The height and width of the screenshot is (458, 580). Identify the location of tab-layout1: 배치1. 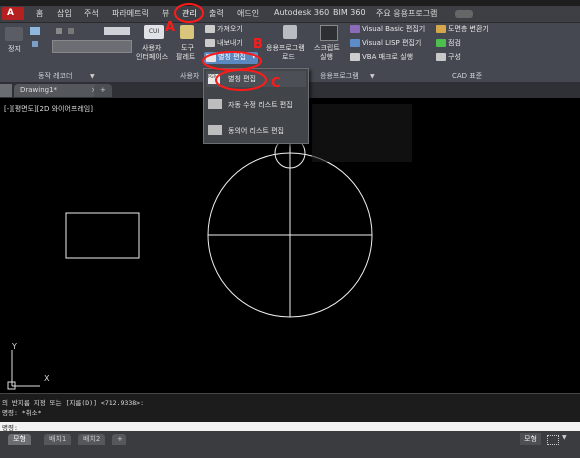
(58, 439).